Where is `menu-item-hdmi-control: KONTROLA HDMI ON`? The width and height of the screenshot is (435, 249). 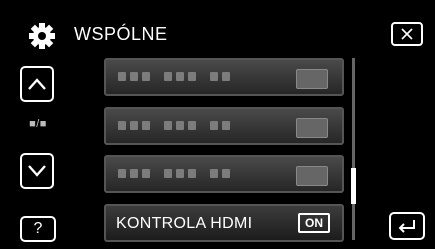
menu-item-hdmi-control: KONTROLA HDMI ON is located at coordinates (224, 223).